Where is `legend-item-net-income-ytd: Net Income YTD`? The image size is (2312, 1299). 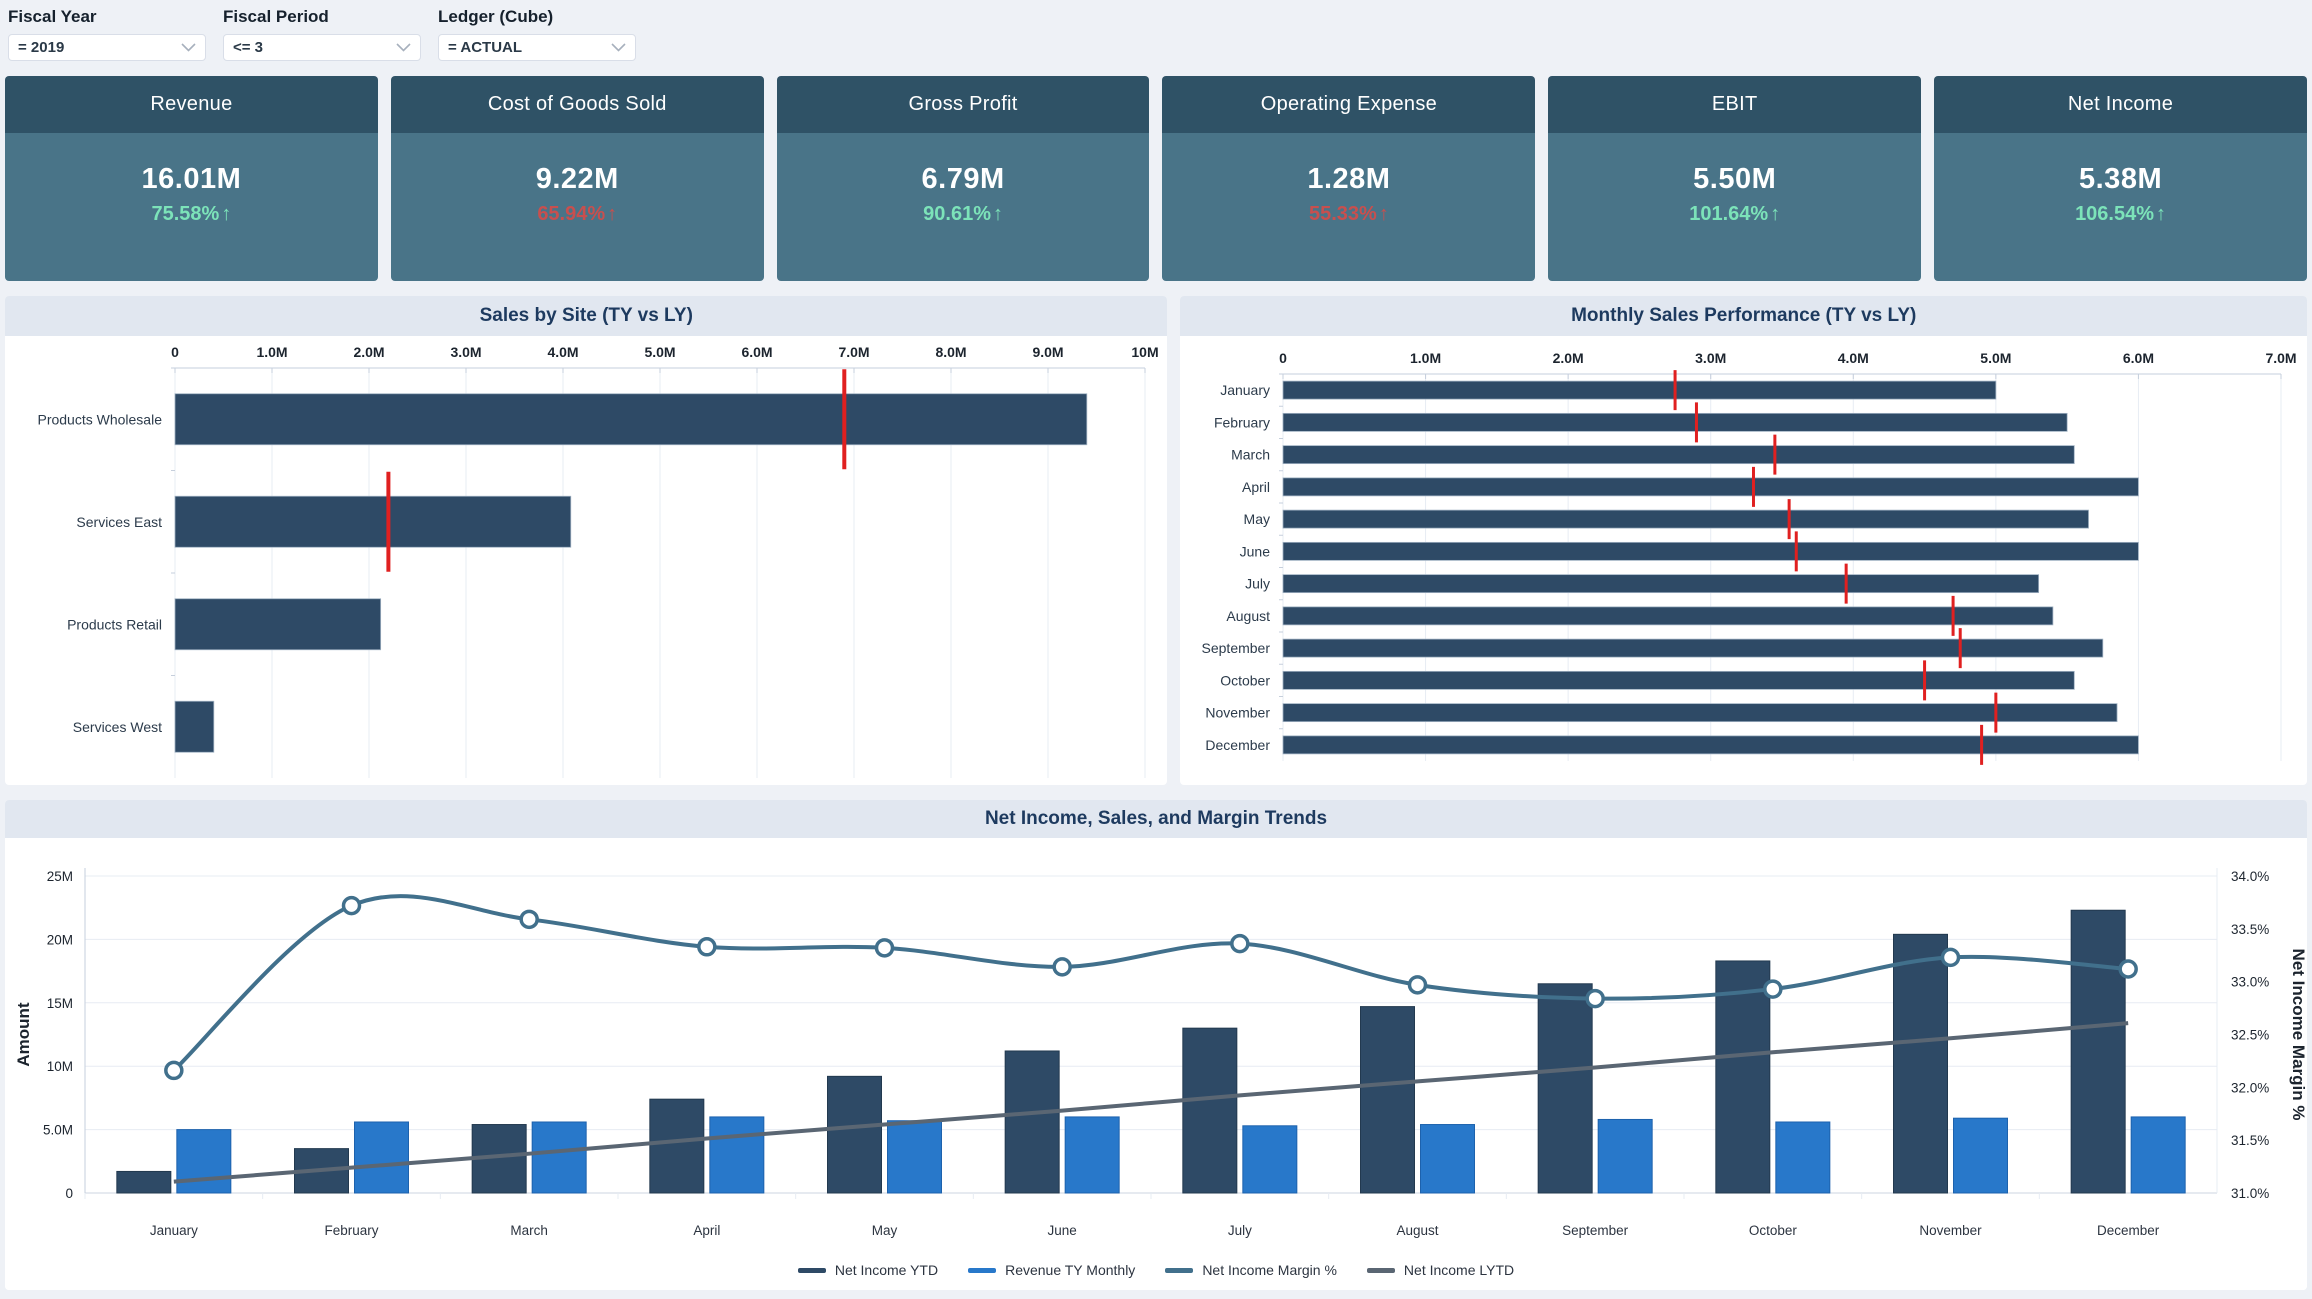 legend-item-net-income-ytd: Net Income YTD is located at coordinates (867, 1270).